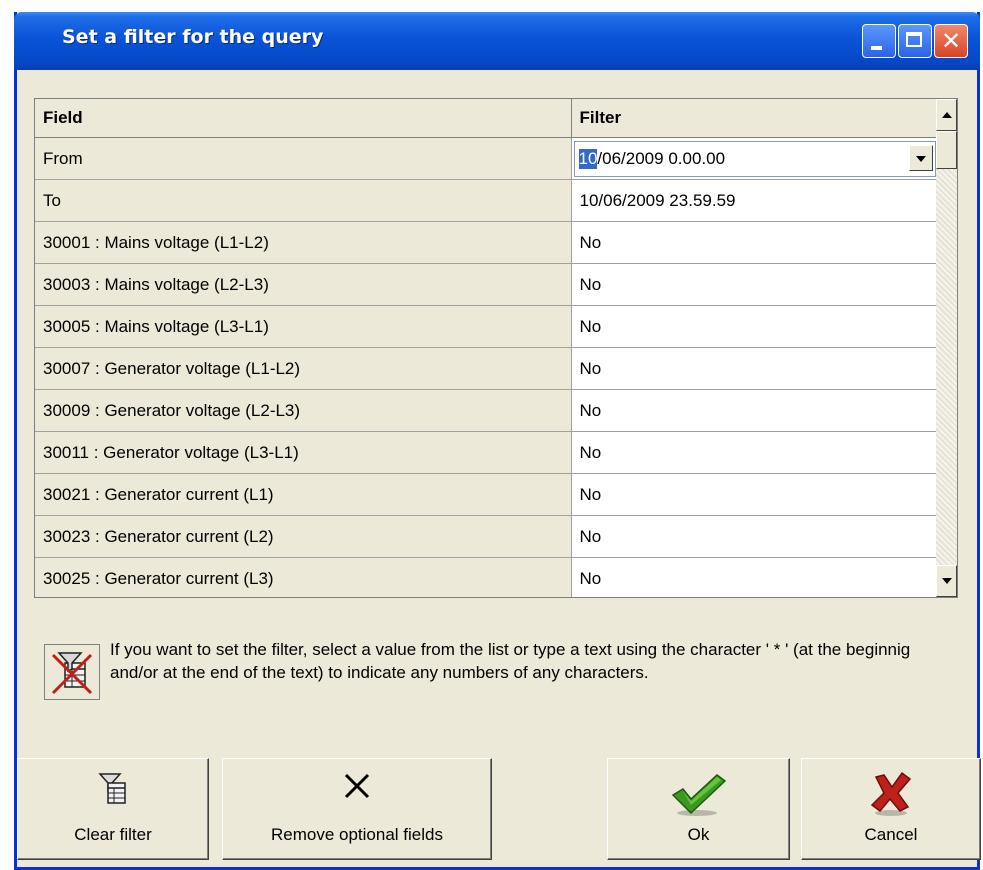 This screenshot has height=870, width=983. I want to click on table-row: 30001 : Mains voltage (L1-L2) No, so click(487, 242).